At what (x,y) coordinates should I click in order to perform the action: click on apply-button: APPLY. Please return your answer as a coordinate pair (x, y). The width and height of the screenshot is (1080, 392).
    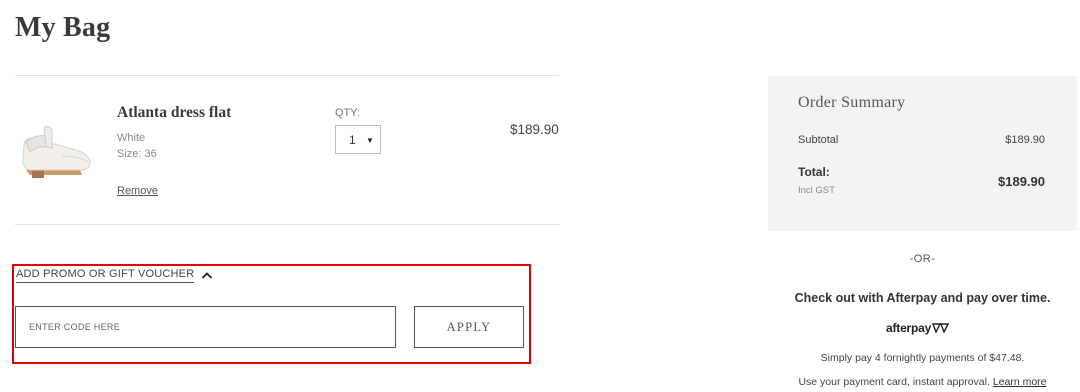
    Looking at the image, I should click on (469, 327).